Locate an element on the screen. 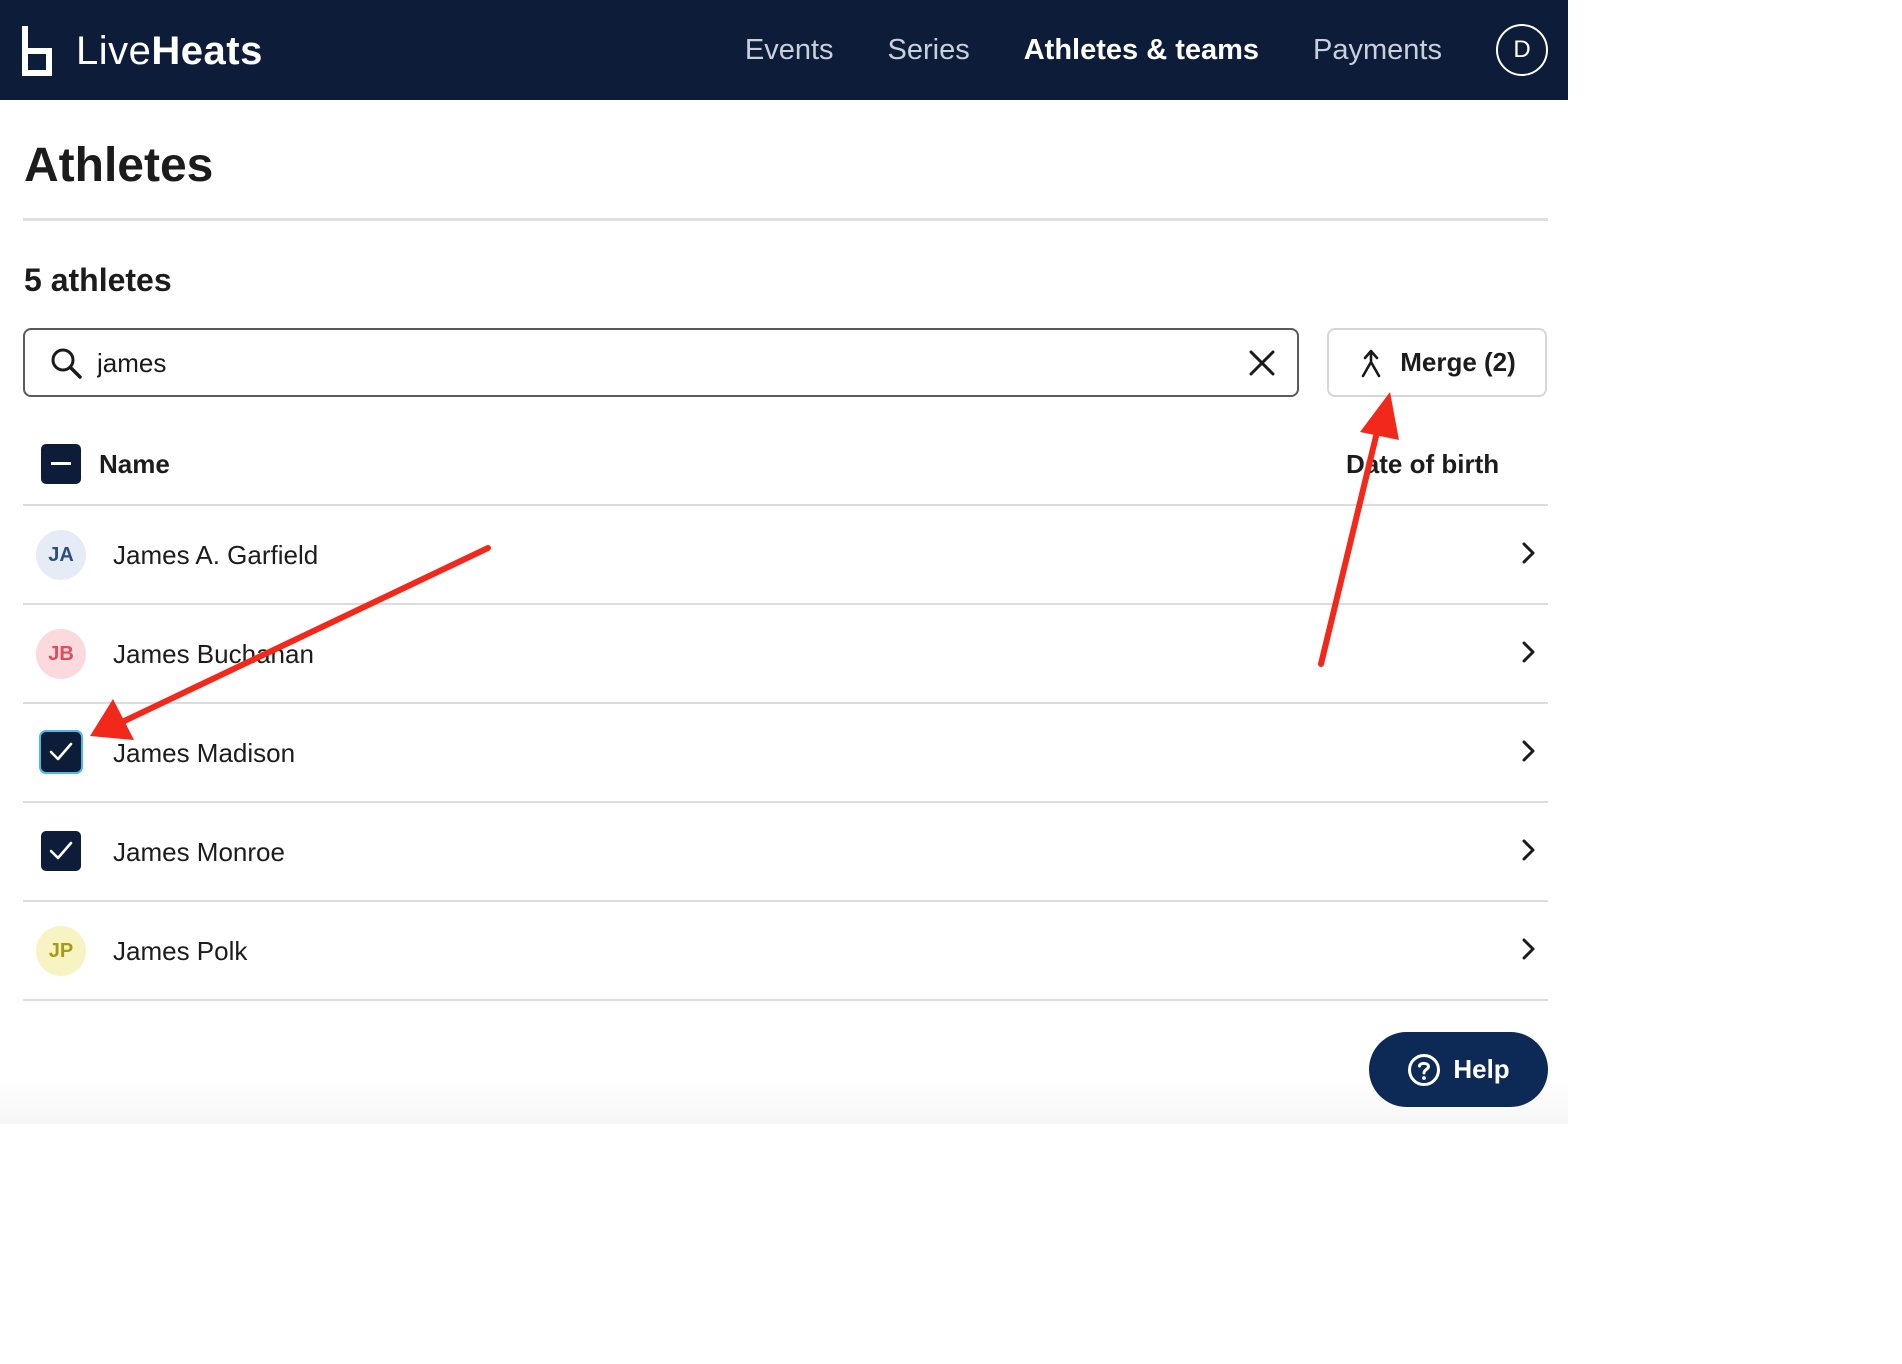 The width and height of the screenshot is (1902, 1364). avatar-initials: JA is located at coordinates (61, 554).